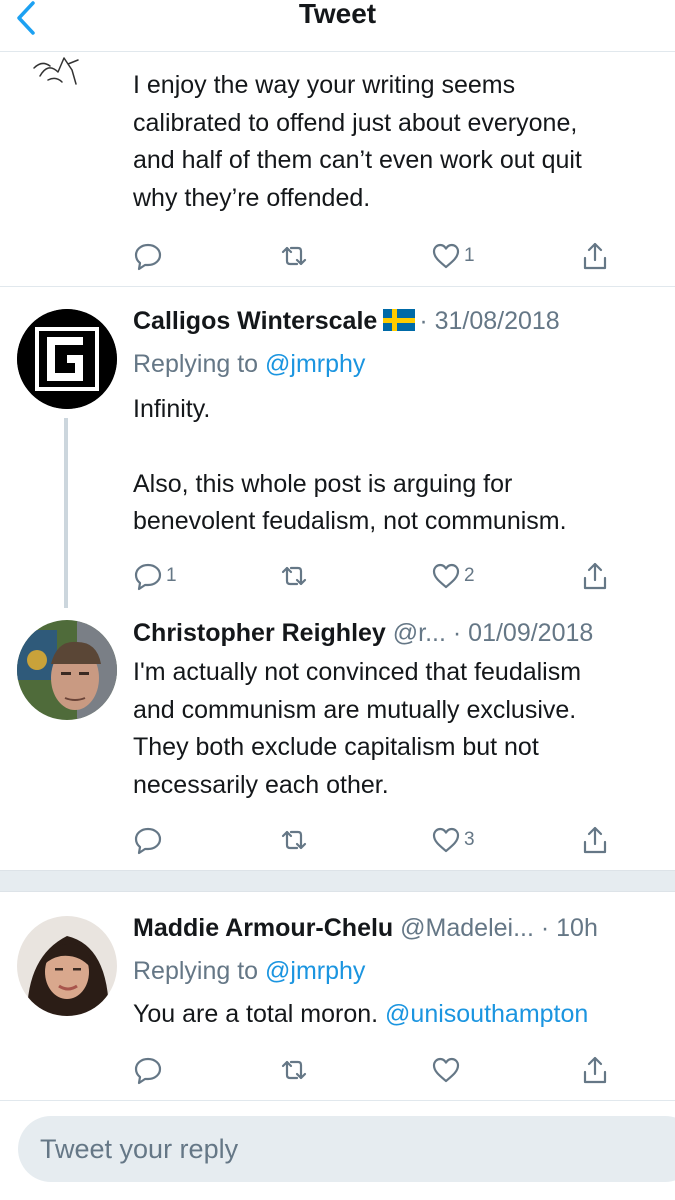  What do you see at coordinates (256, 1014) in the screenshot?
I see `tweet-text: You are a total moron.` at bounding box center [256, 1014].